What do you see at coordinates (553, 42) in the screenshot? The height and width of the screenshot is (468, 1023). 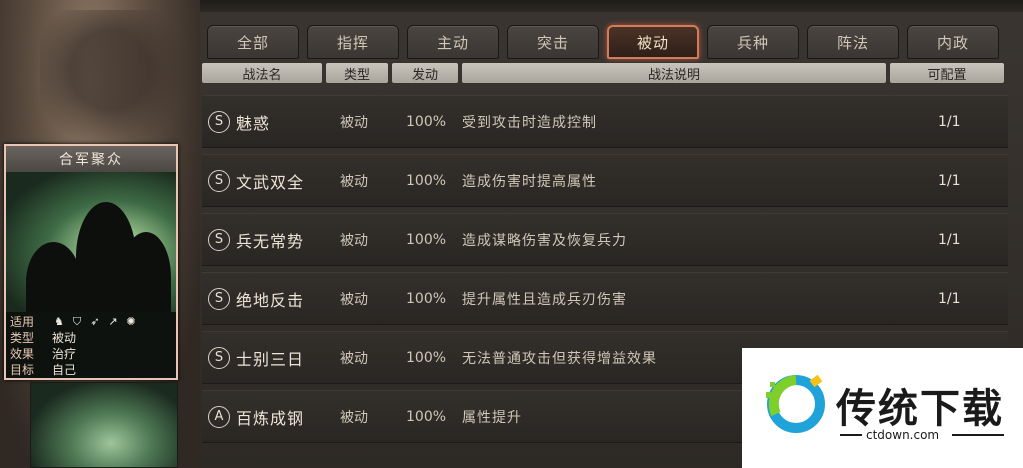 I see `tab-assault: 突击` at bounding box center [553, 42].